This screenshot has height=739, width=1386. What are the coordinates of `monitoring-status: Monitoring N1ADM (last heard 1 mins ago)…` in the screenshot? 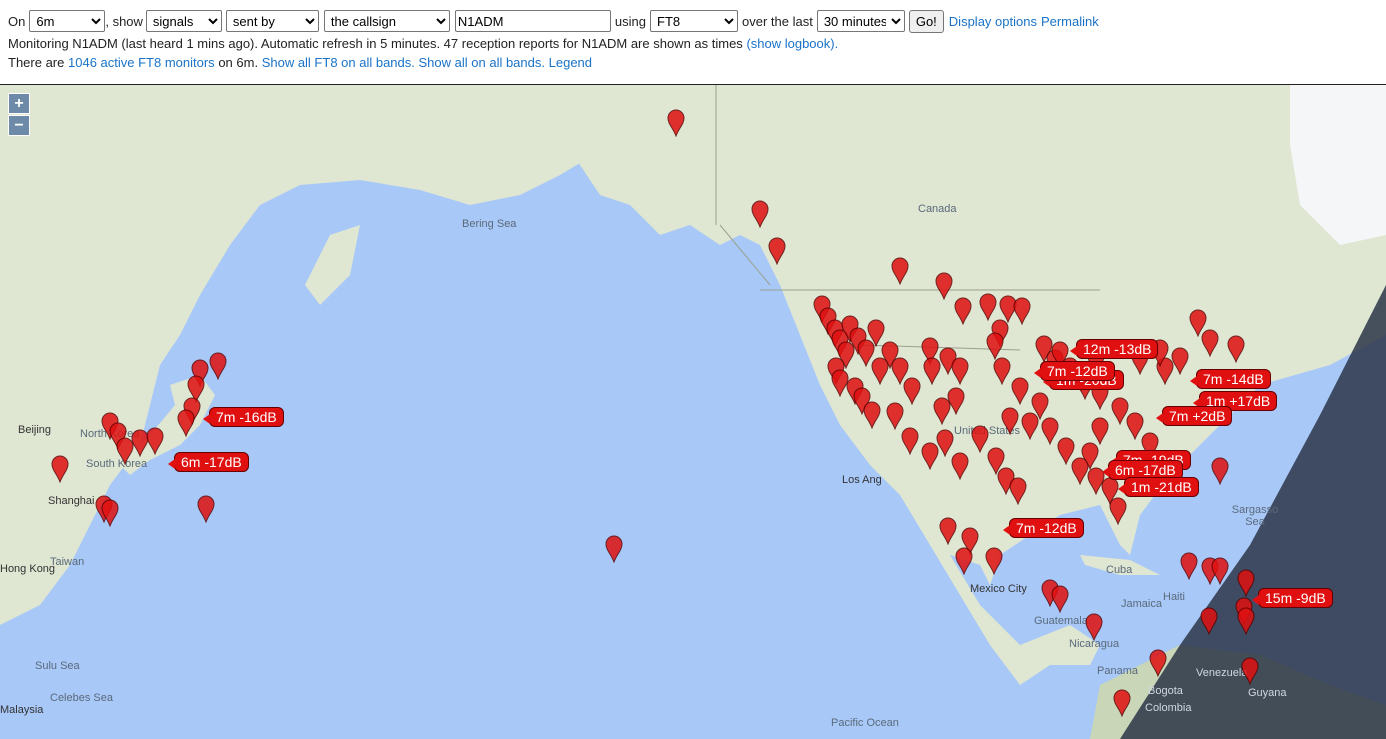 It's located at (423, 43).